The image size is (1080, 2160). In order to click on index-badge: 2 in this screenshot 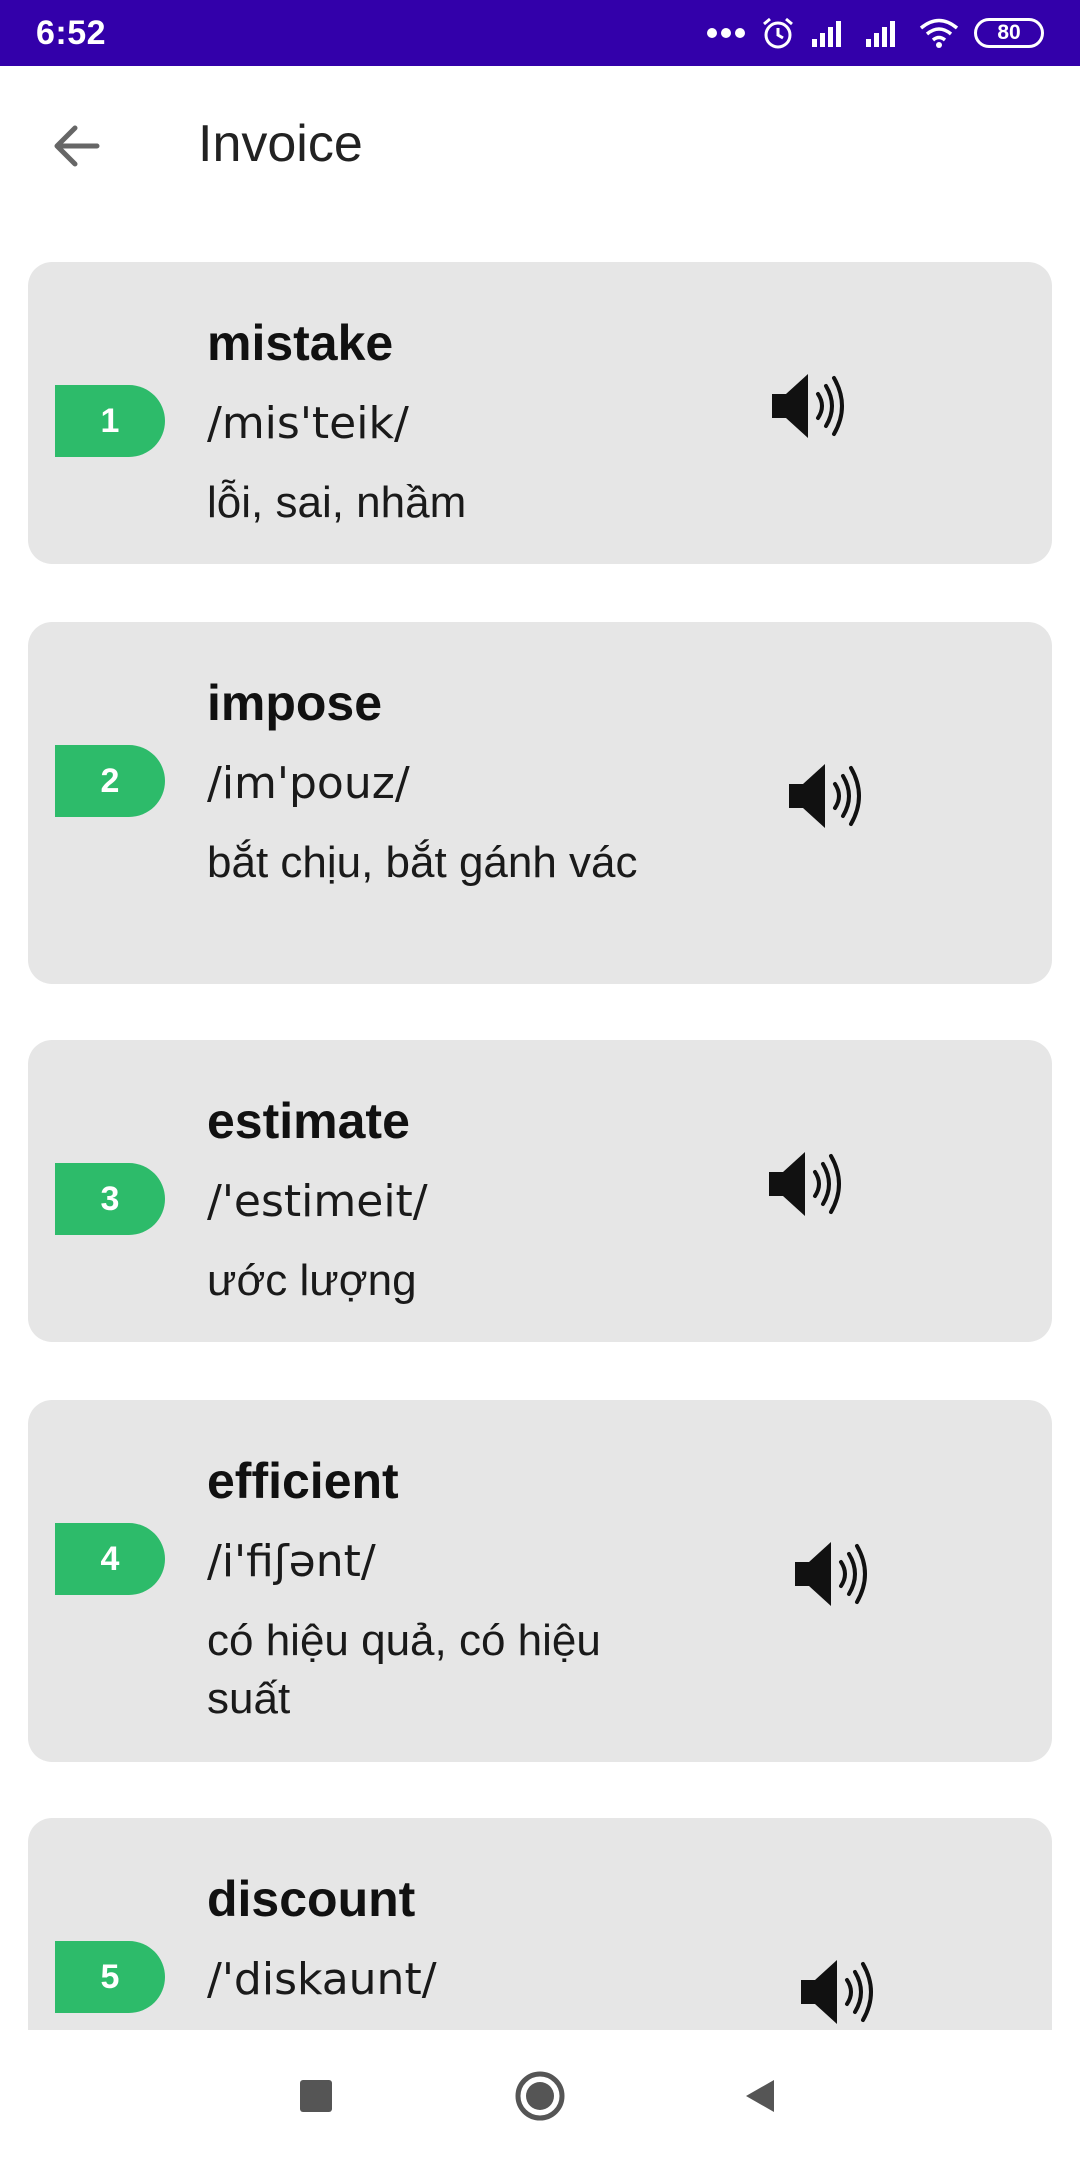, I will do `click(110, 781)`.